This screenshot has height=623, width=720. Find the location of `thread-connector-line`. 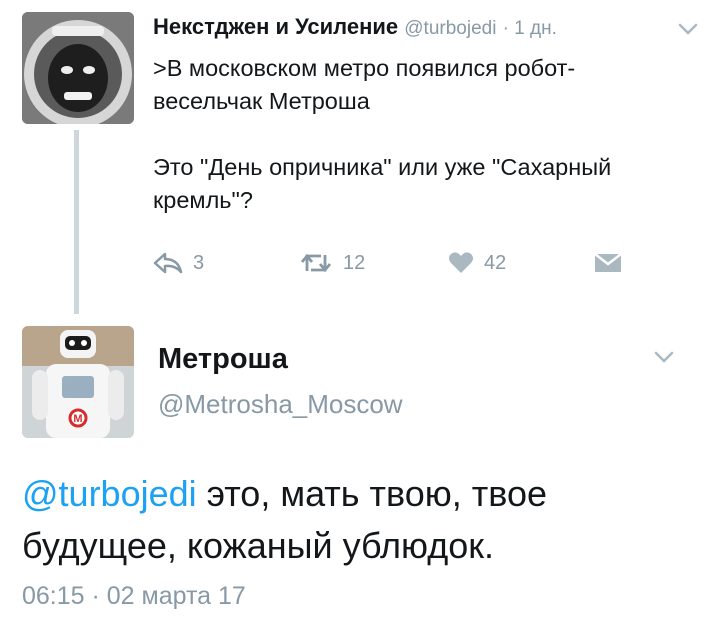

thread-connector-line is located at coordinates (76, 222).